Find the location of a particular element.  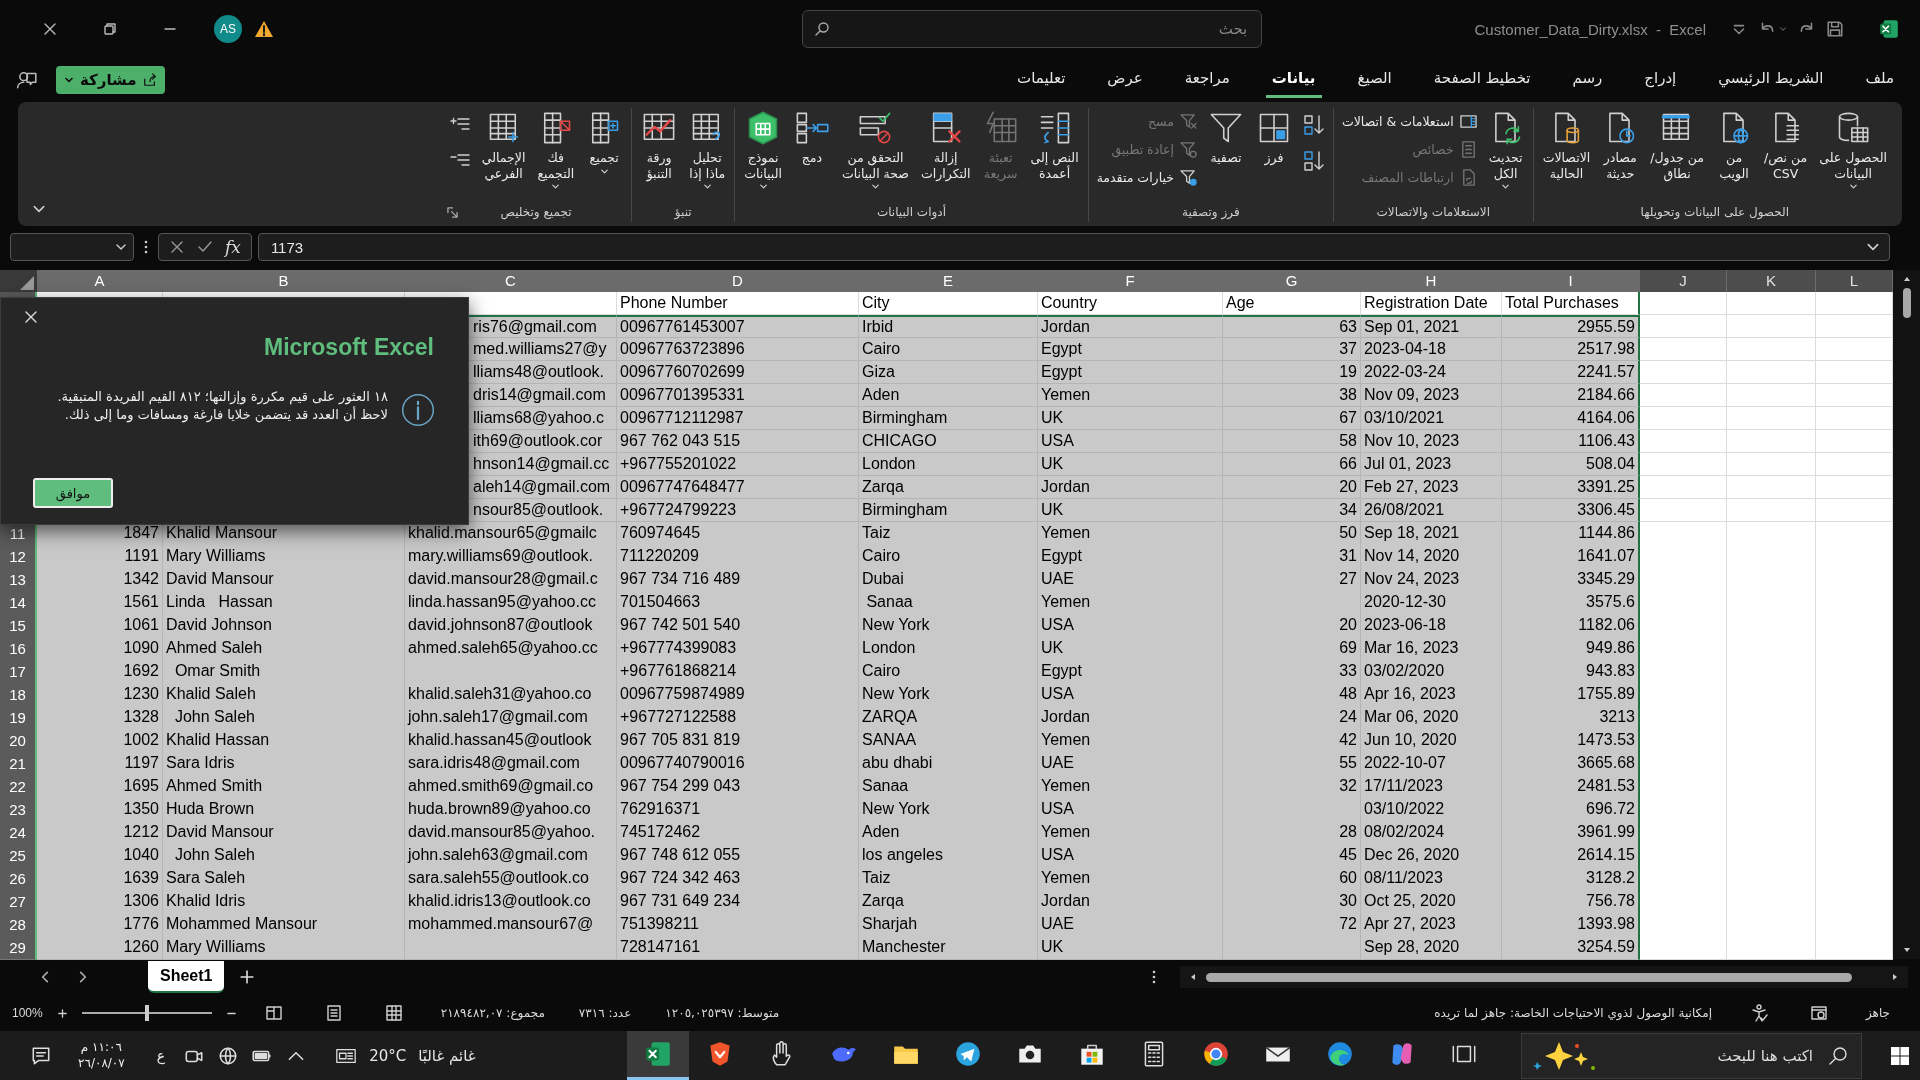

row-header: 27 is located at coordinates (18, 902).